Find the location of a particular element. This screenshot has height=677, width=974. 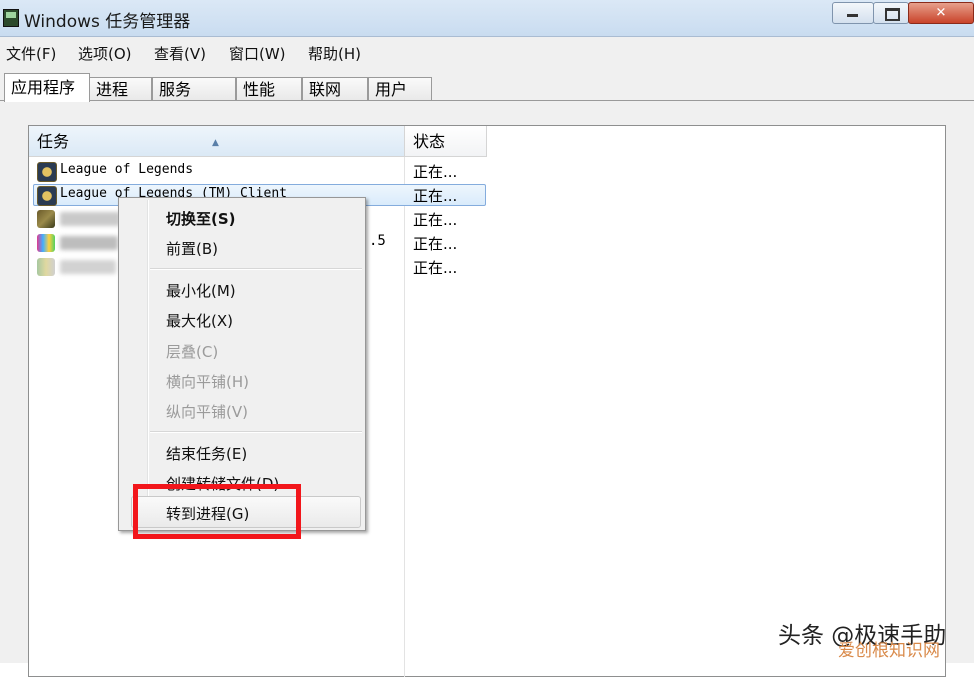

task-manager-app-icon is located at coordinates (11, 18).